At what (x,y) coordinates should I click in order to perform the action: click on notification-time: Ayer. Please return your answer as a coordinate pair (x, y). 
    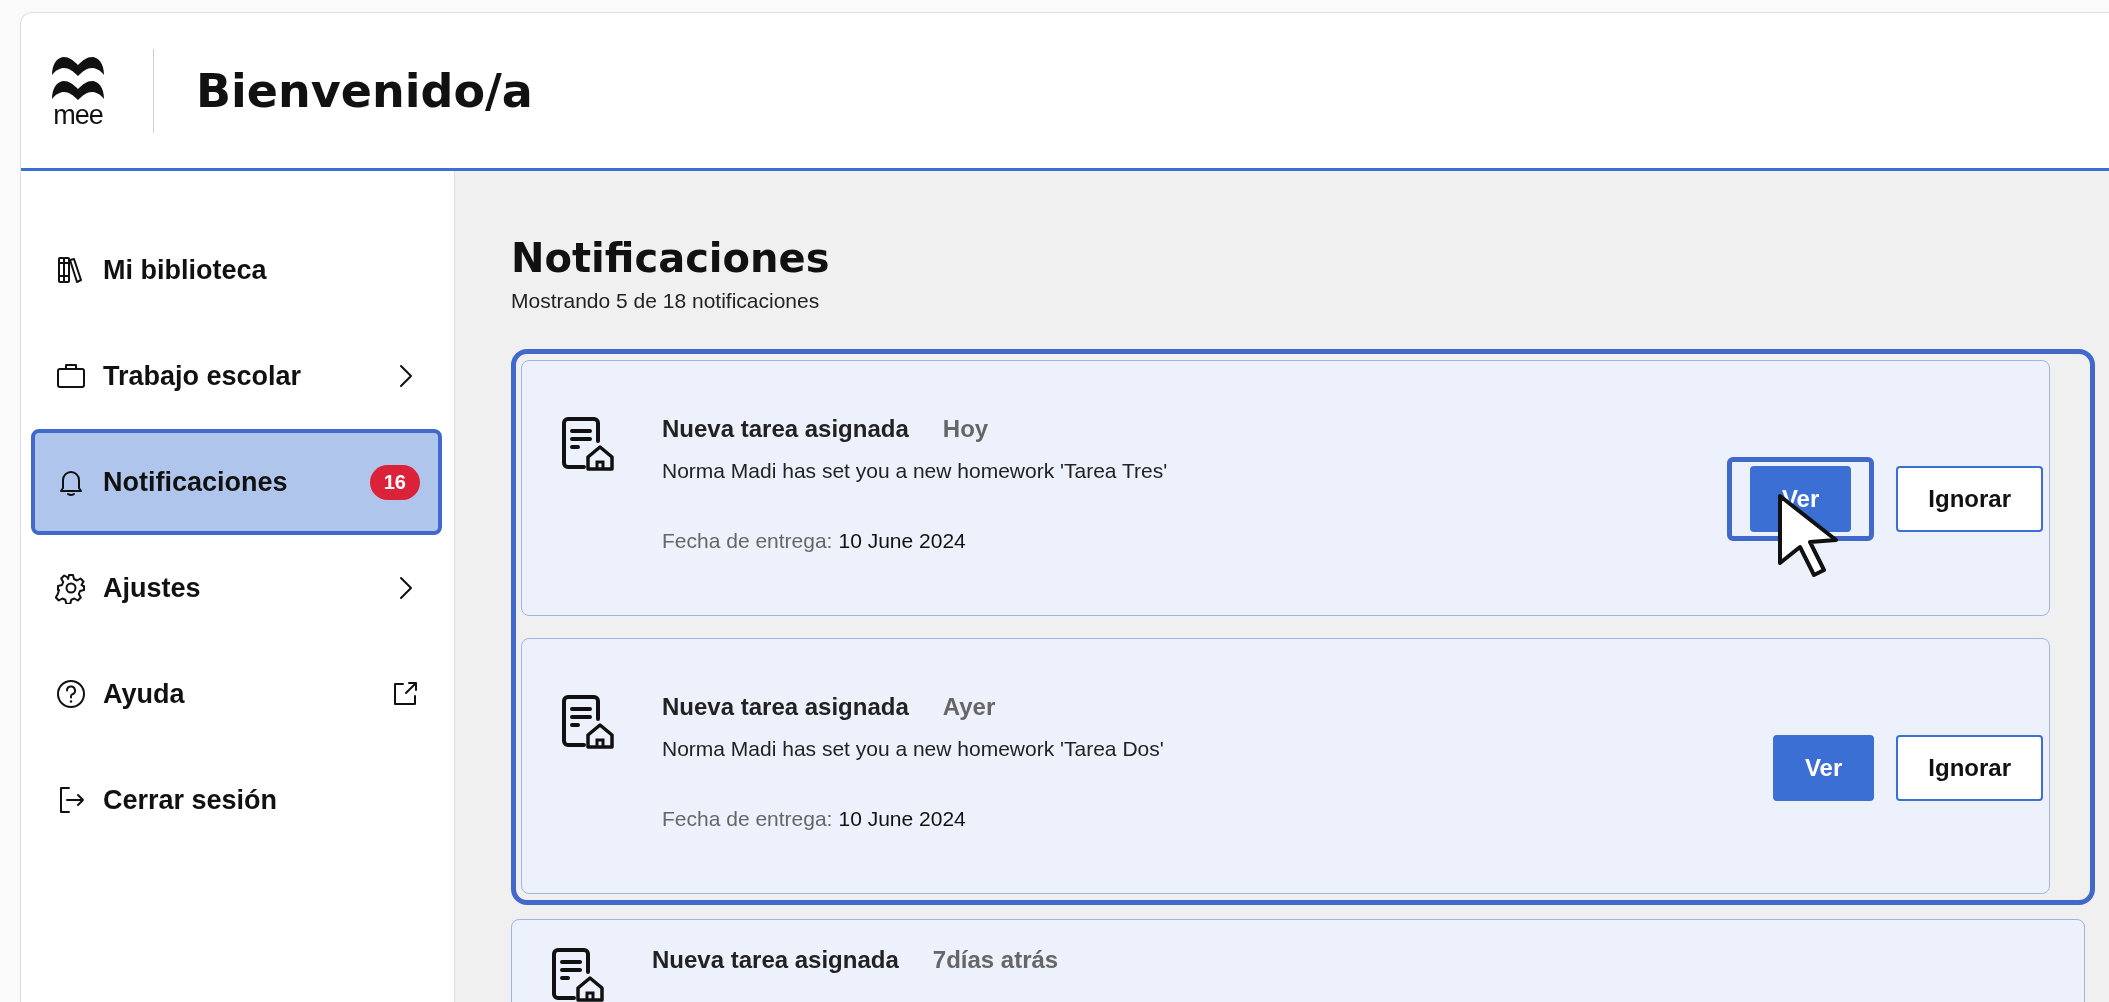
    Looking at the image, I should click on (969, 707).